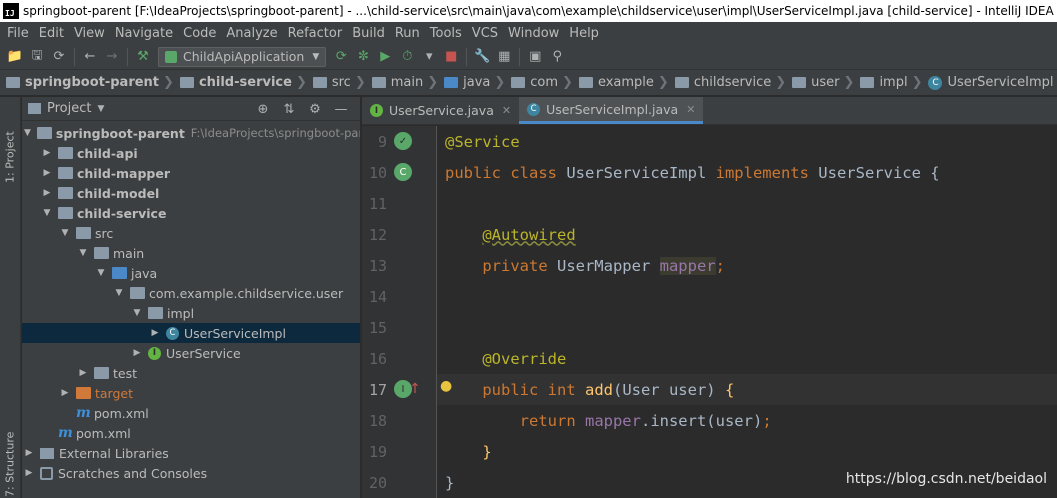 The image size is (1057, 498). I want to click on menu-analyze: Analyze, so click(251, 33).